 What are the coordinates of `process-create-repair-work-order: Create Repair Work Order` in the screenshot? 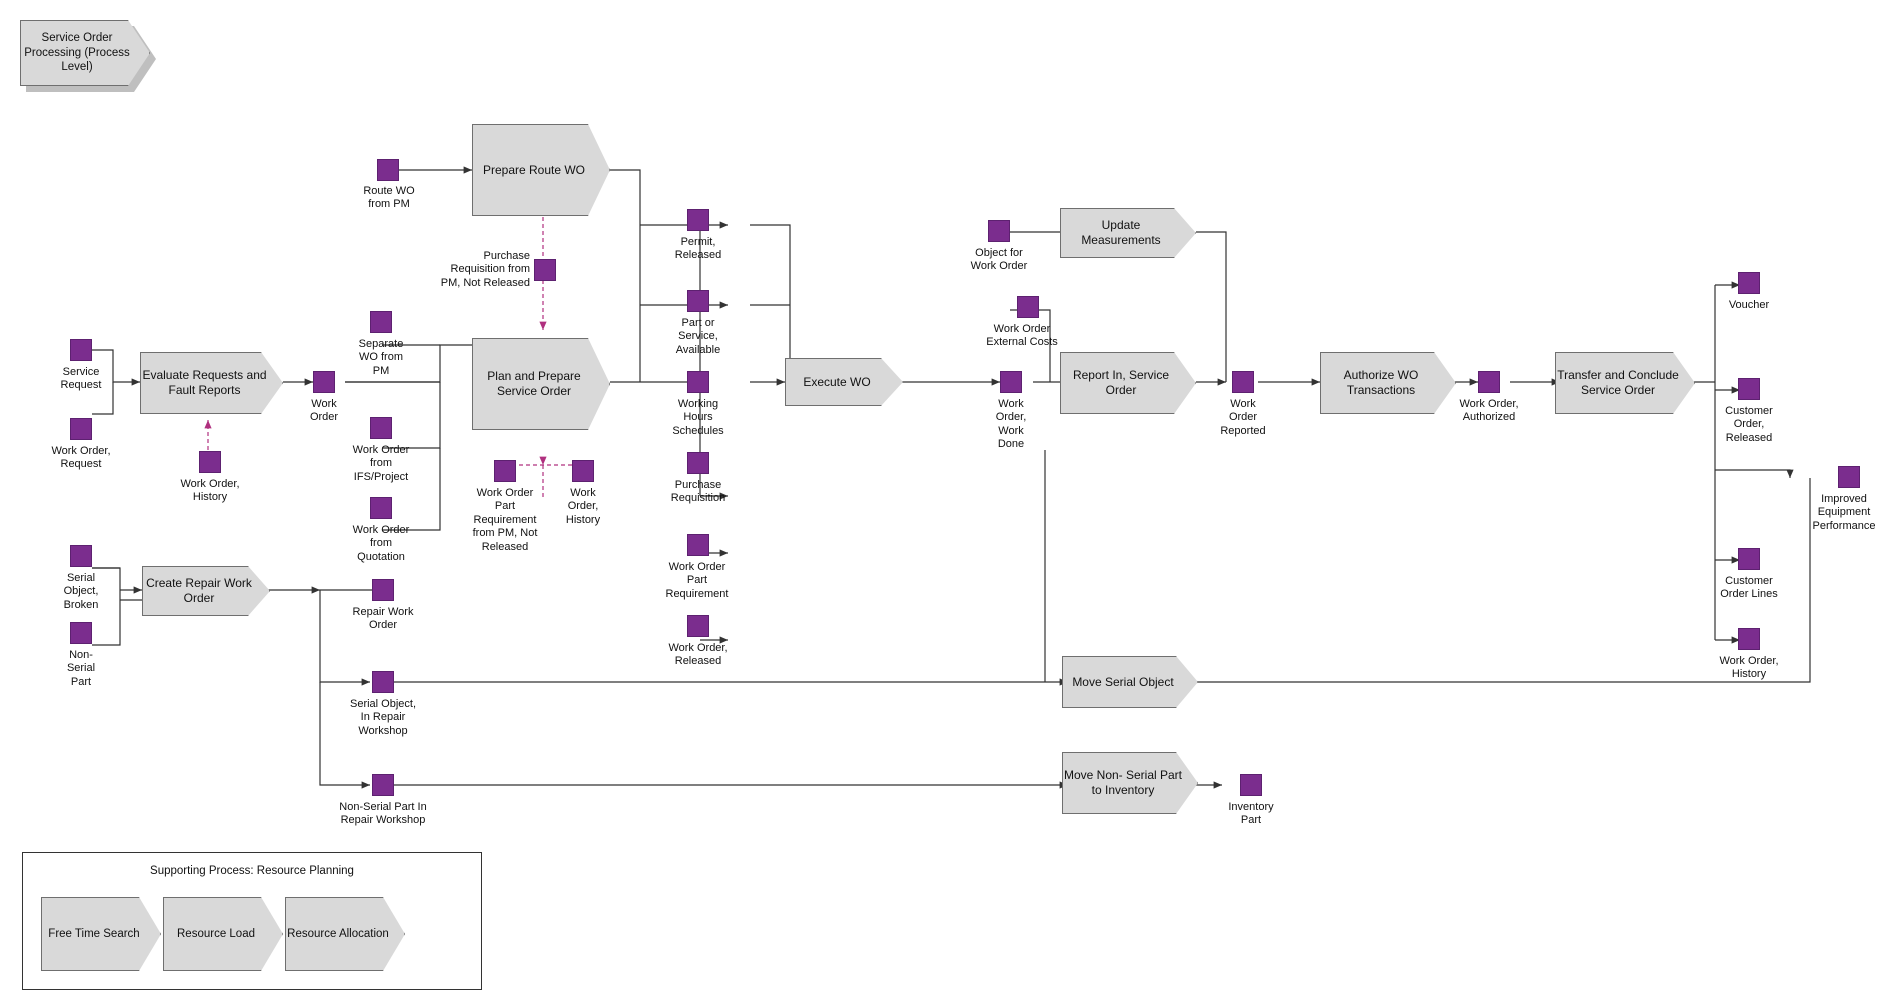 It's located at (206, 591).